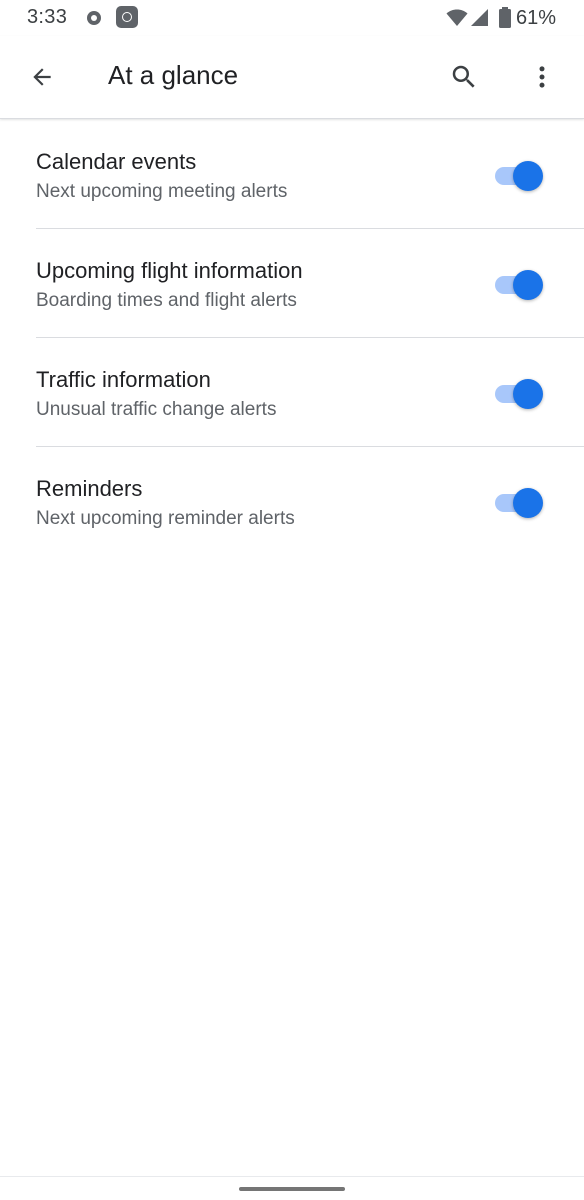 This screenshot has width=584, height=1200. Describe the element at coordinates (94, 18) in the screenshot. I see `notification-dot-icon` at that location.